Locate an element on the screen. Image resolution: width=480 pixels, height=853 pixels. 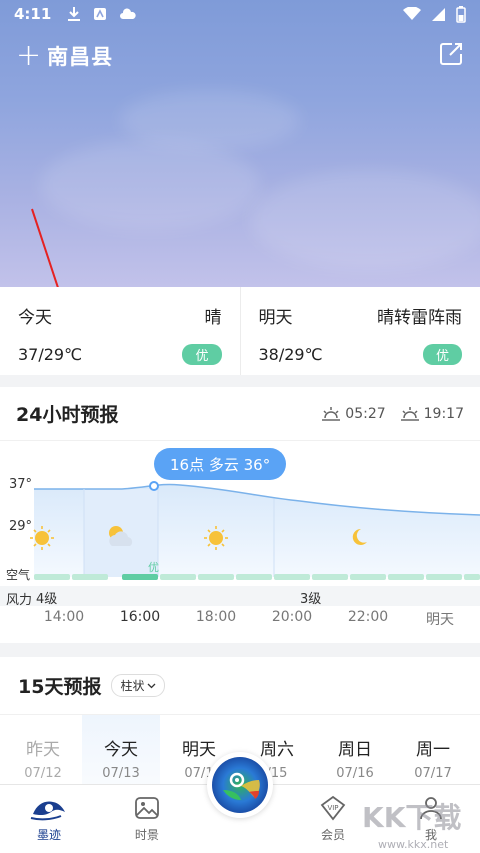
sunset-icon is located at coordinates (409, 413).